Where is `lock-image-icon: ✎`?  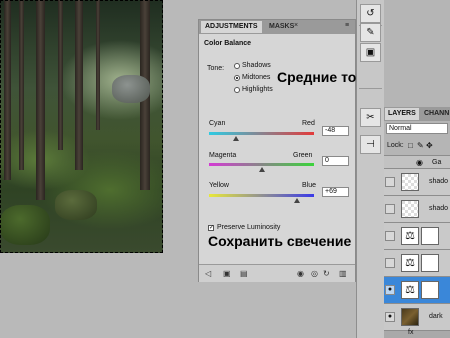 lock-image-icon: ✎ is located at coordinates (420, 145).